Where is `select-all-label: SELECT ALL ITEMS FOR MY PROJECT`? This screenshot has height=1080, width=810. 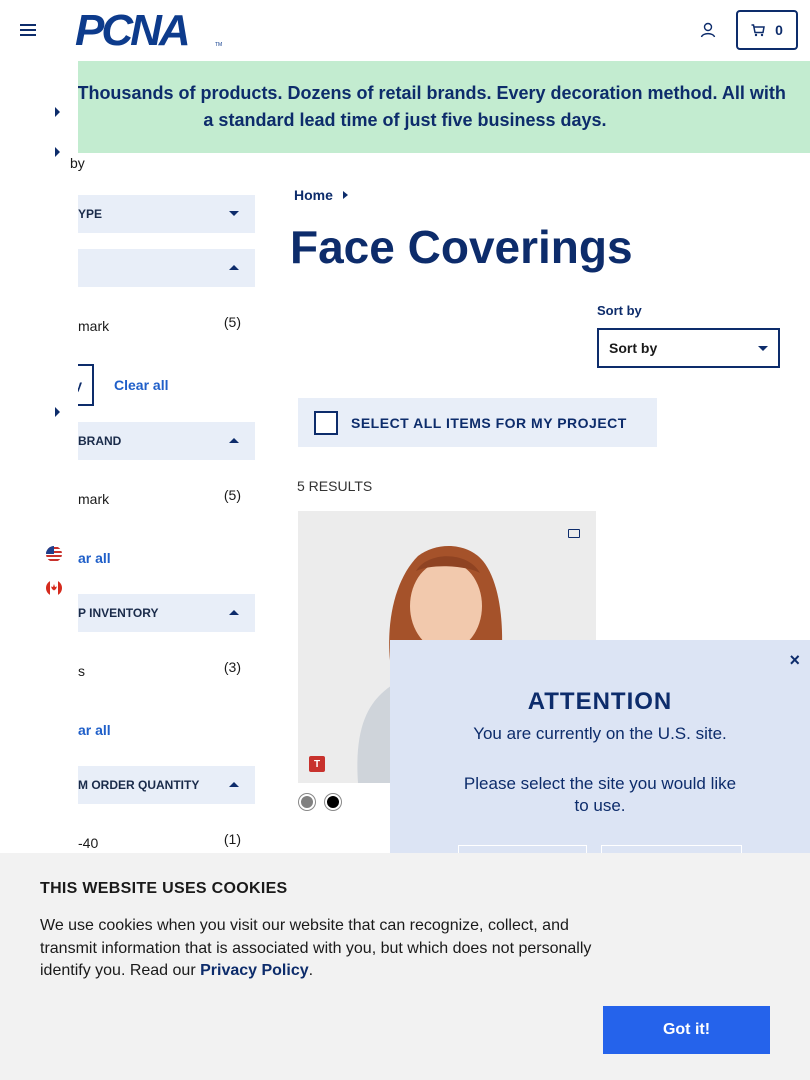 select-all-label: SELECT ALL ITEMS FOR MY PROJECT is located at coordinates (489, 422).